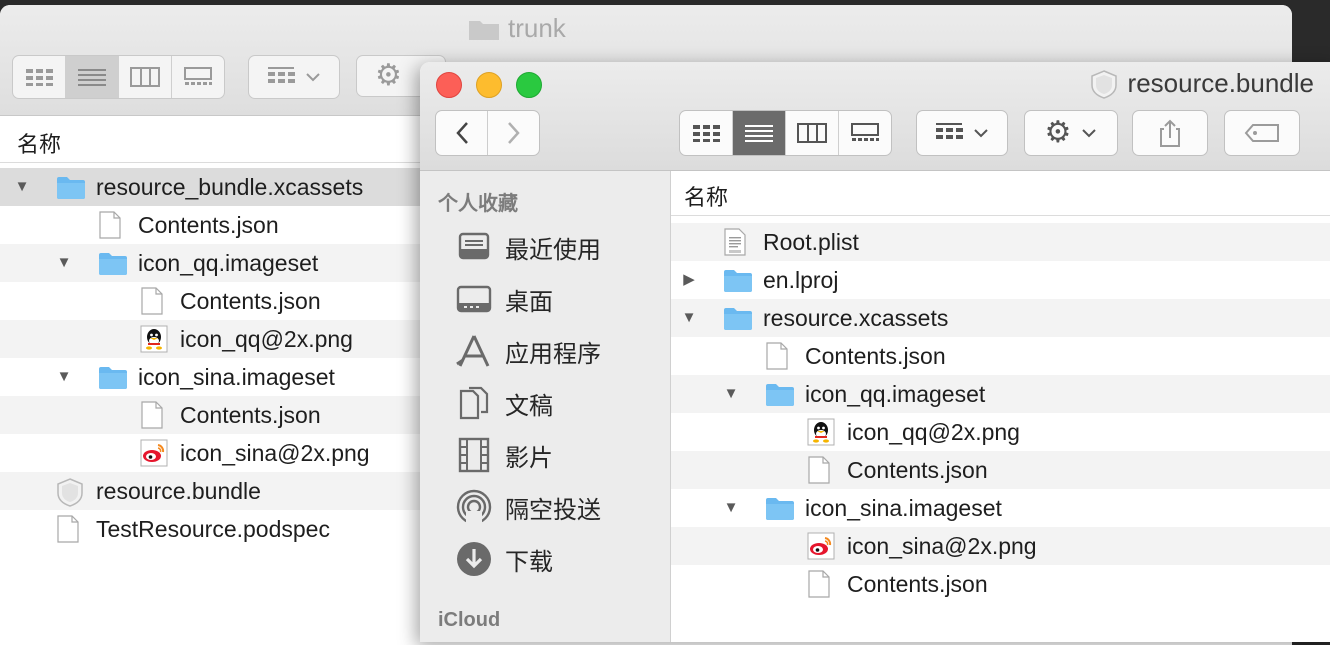 Image resolution: width=1330 pixels, height=645 pixels. I want to click on sidebar-item-label: 隔空投送, so click(553, 510).